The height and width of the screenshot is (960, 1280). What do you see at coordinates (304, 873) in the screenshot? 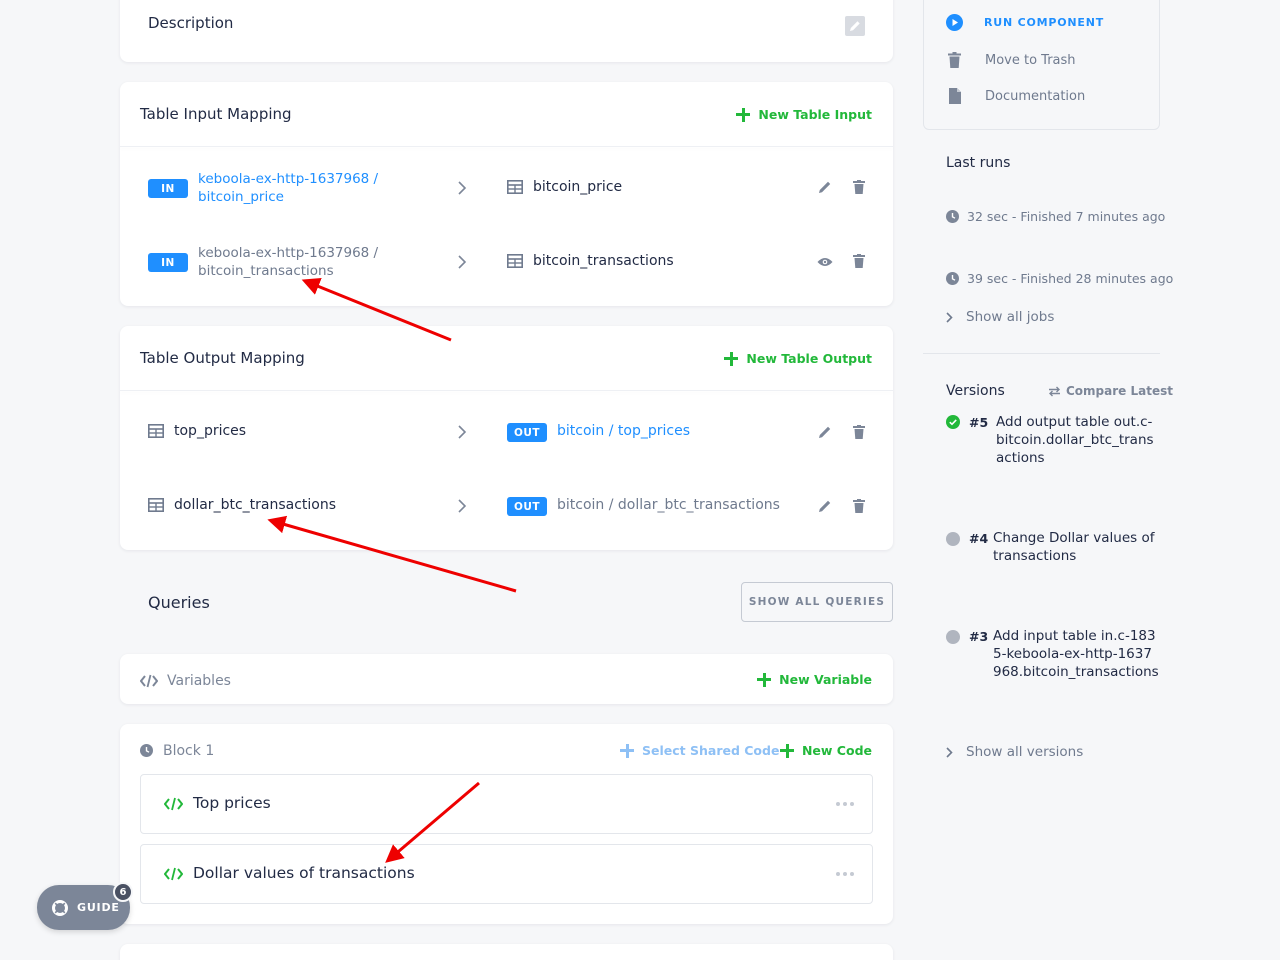
I see `code-name: Dollar values of transactions` at bounding box center [304, 873].